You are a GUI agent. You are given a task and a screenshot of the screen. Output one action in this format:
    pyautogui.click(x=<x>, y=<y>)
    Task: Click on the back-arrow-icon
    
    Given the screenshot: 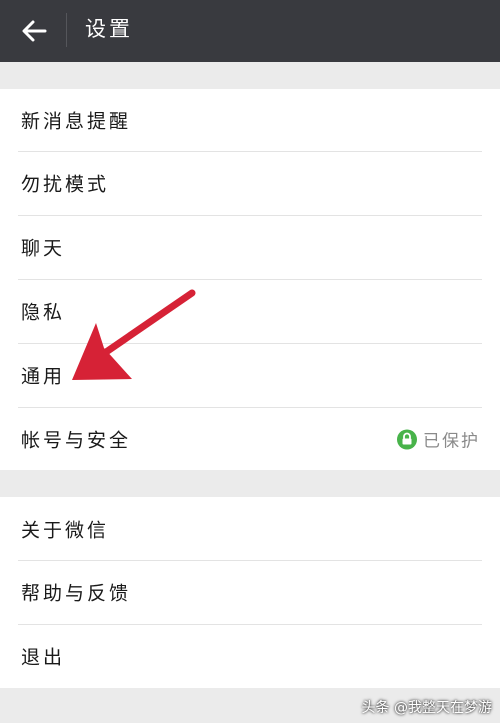 What is the action you would take?
    pyautogui.click(x=34, y=31)
    